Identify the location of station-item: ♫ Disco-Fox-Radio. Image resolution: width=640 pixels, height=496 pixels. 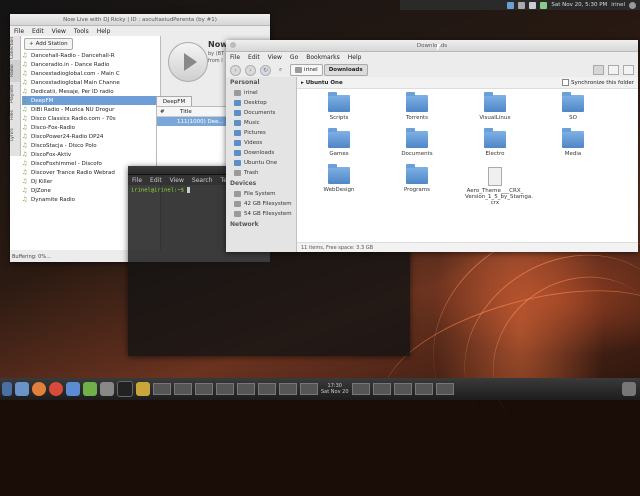
(90, 127).